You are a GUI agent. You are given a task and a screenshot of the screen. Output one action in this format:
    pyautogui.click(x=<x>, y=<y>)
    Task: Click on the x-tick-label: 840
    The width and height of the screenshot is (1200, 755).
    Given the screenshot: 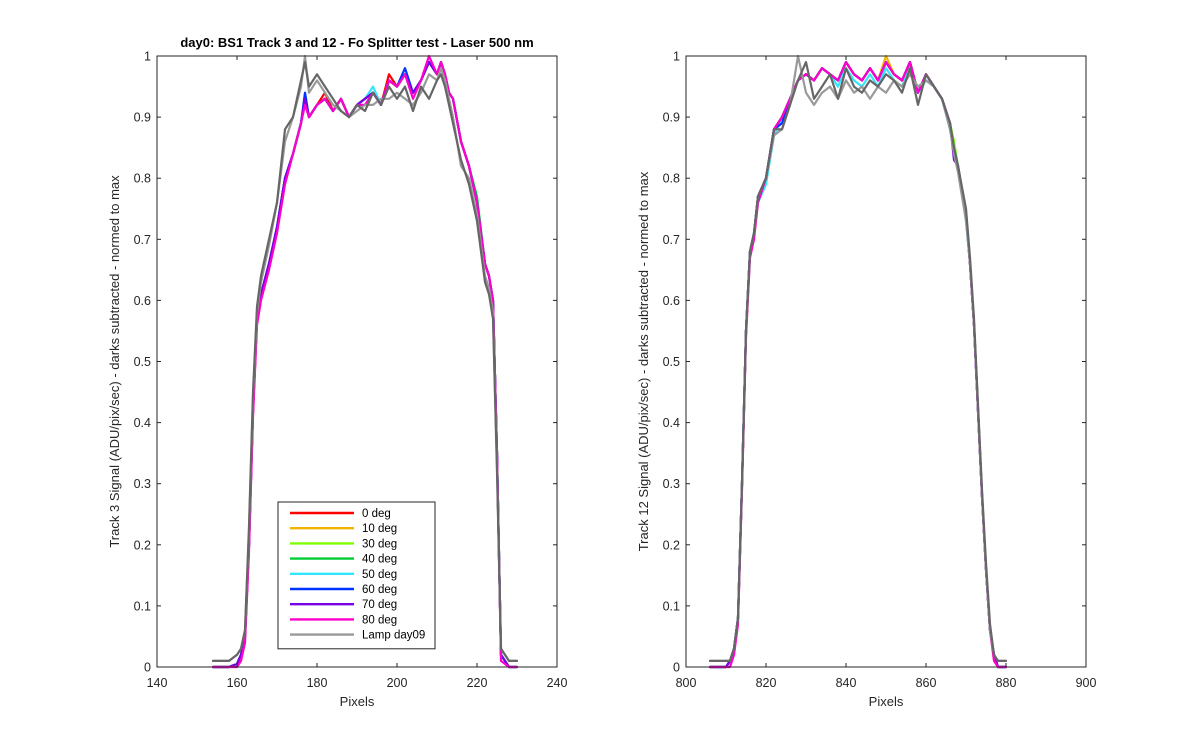 What is the action you would take?
    pyautogui.click(x=846, y=683)
    